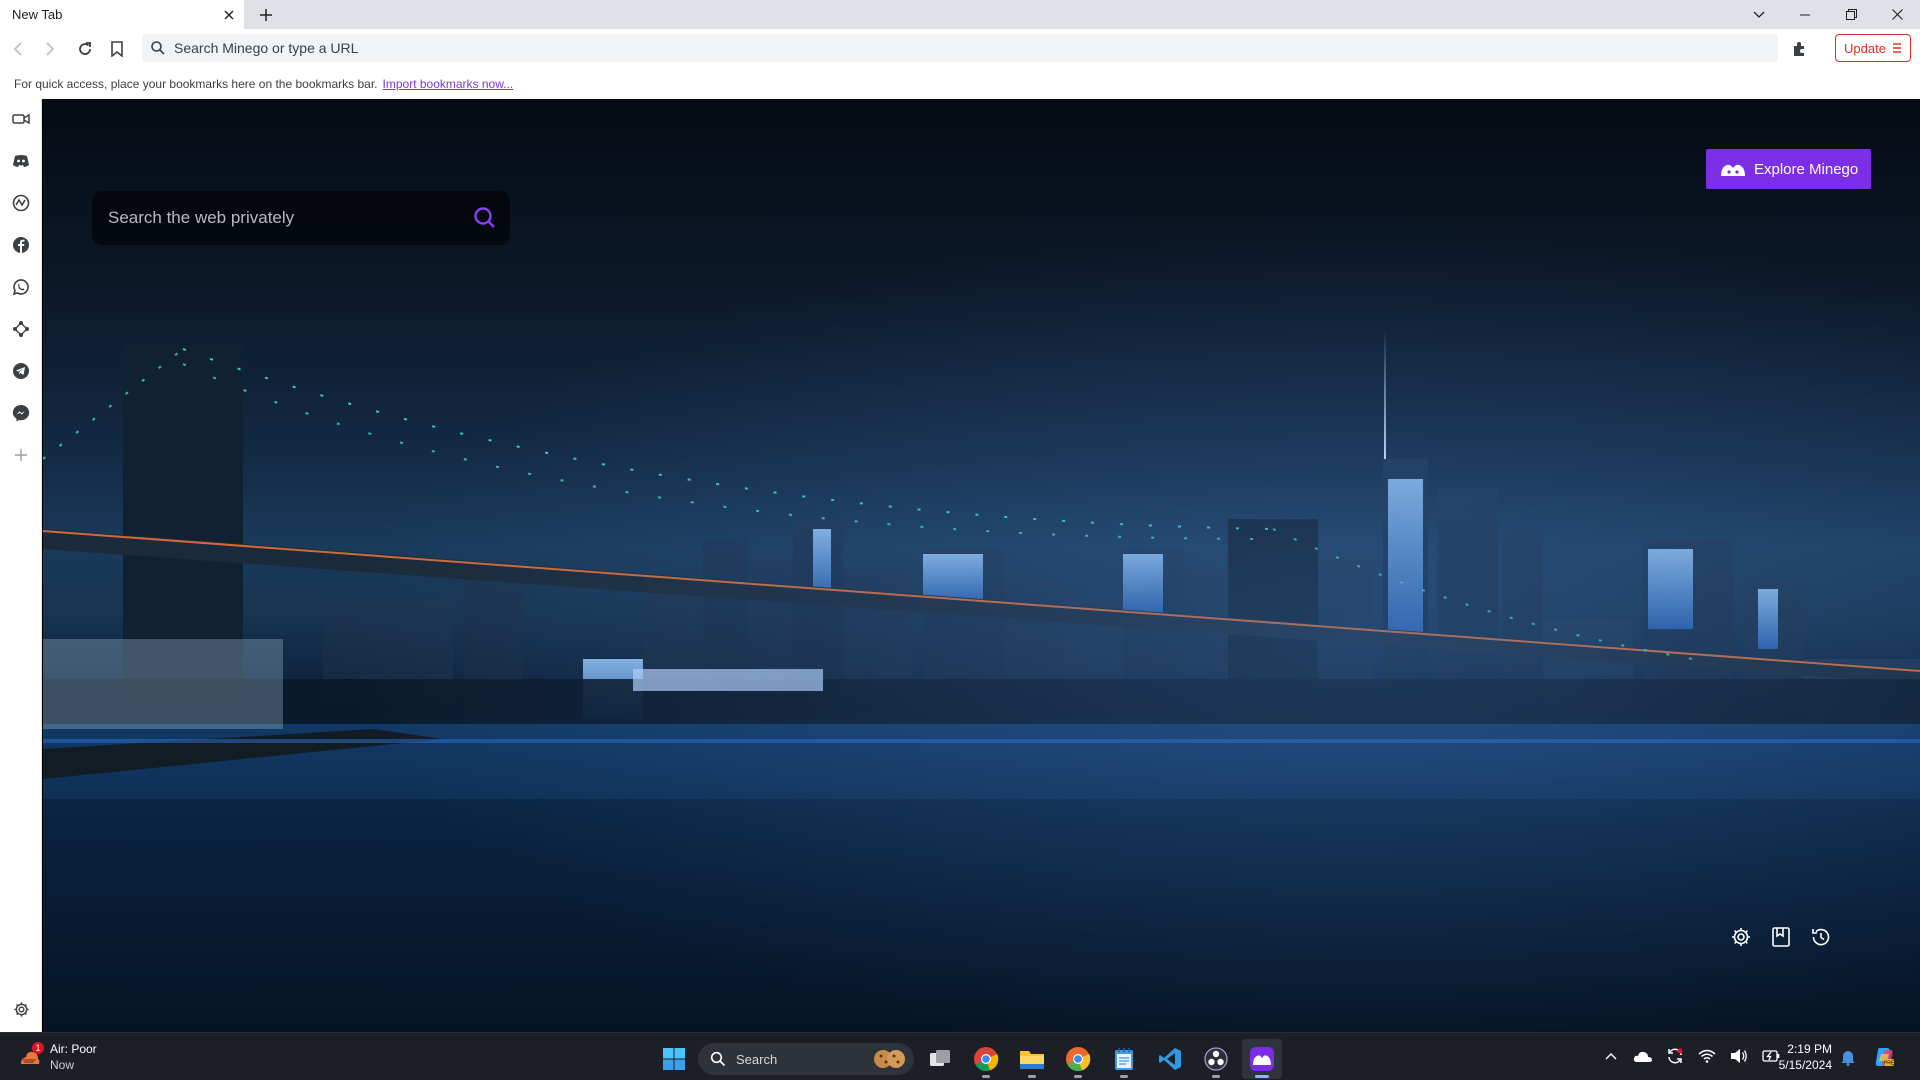  Describe the element at coordinates (122, 14) in the screenshot. I see `tab-new-tab: New Tab` at that location.